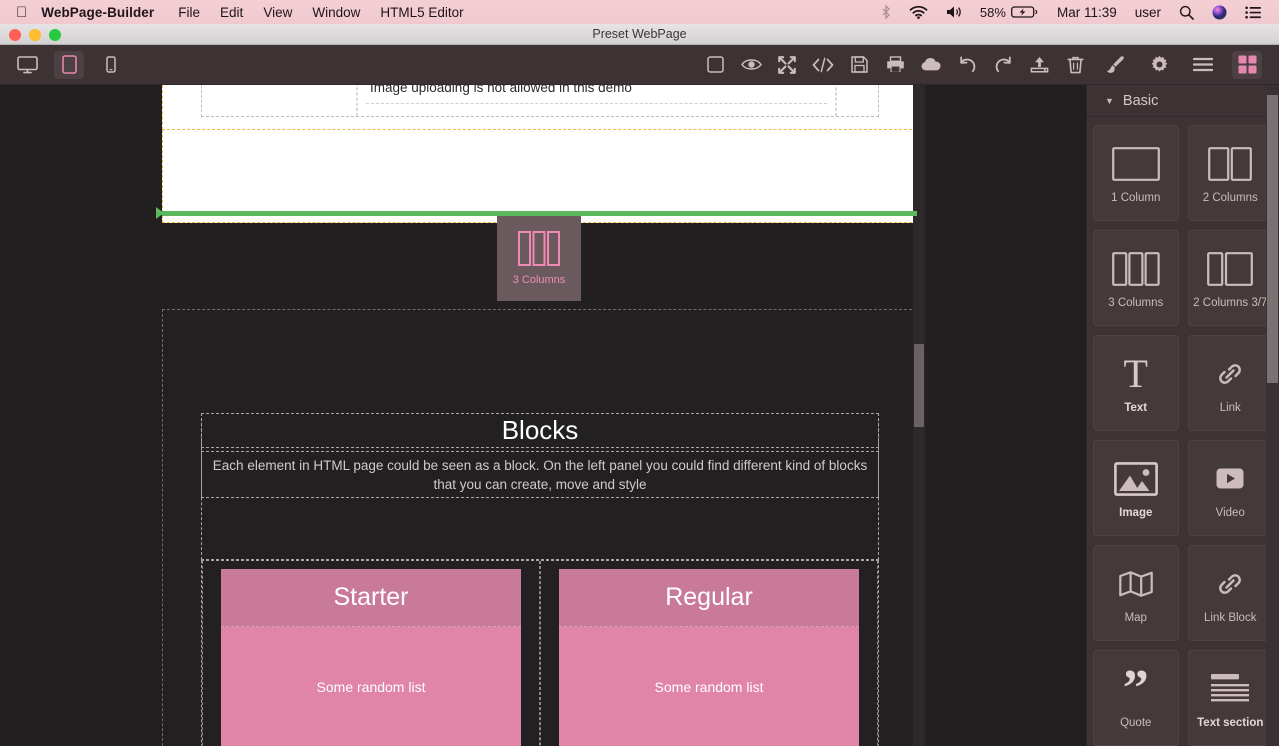  Describe the element at coordinates (1253, 12) in the screenshot. I see `control-center-icon` at that location.